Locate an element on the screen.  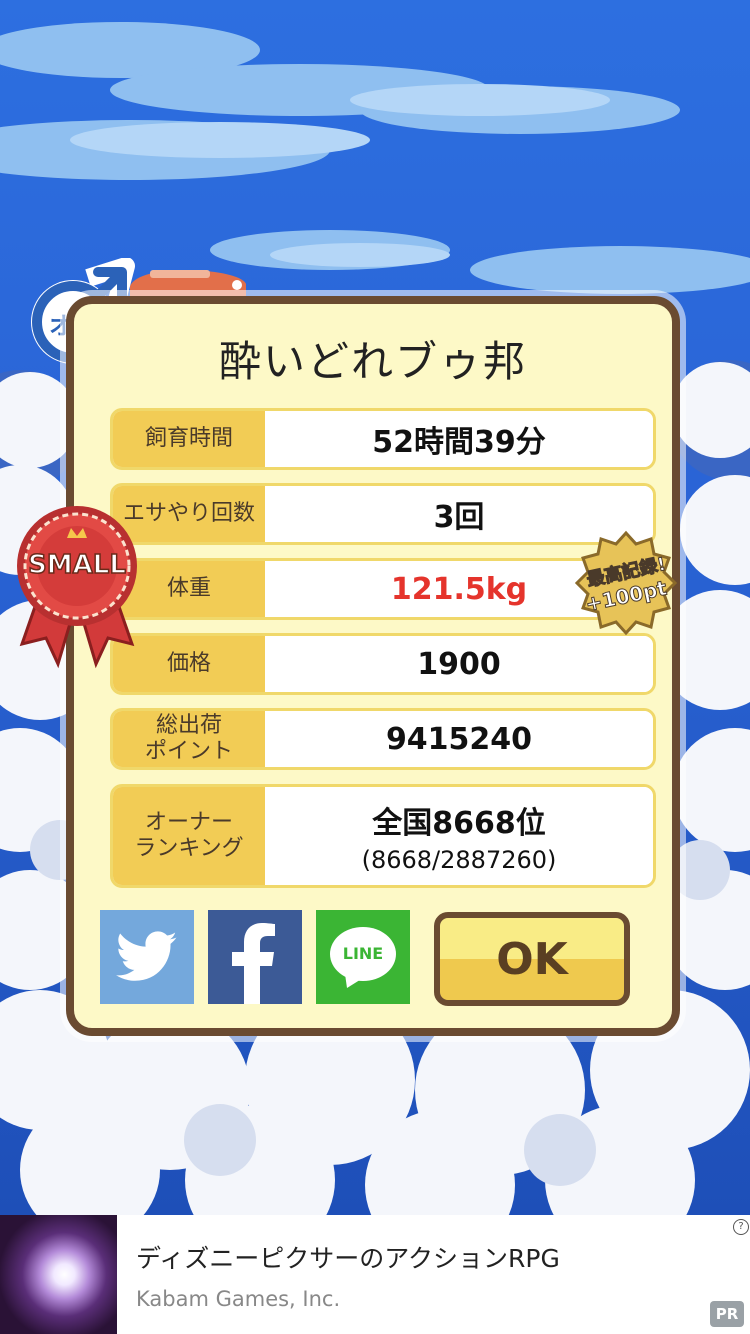
size-ribbon: SMALL is located at coordinates (77, 584).